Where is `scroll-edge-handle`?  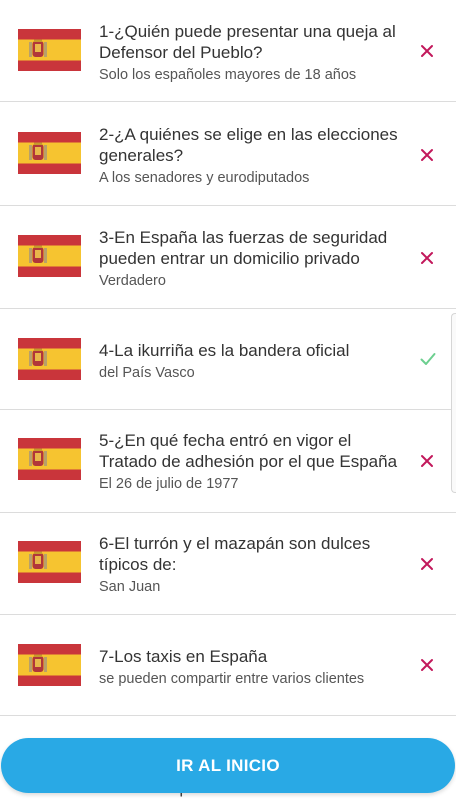 scroll-edge-handle is located at coordinates (453, 403).